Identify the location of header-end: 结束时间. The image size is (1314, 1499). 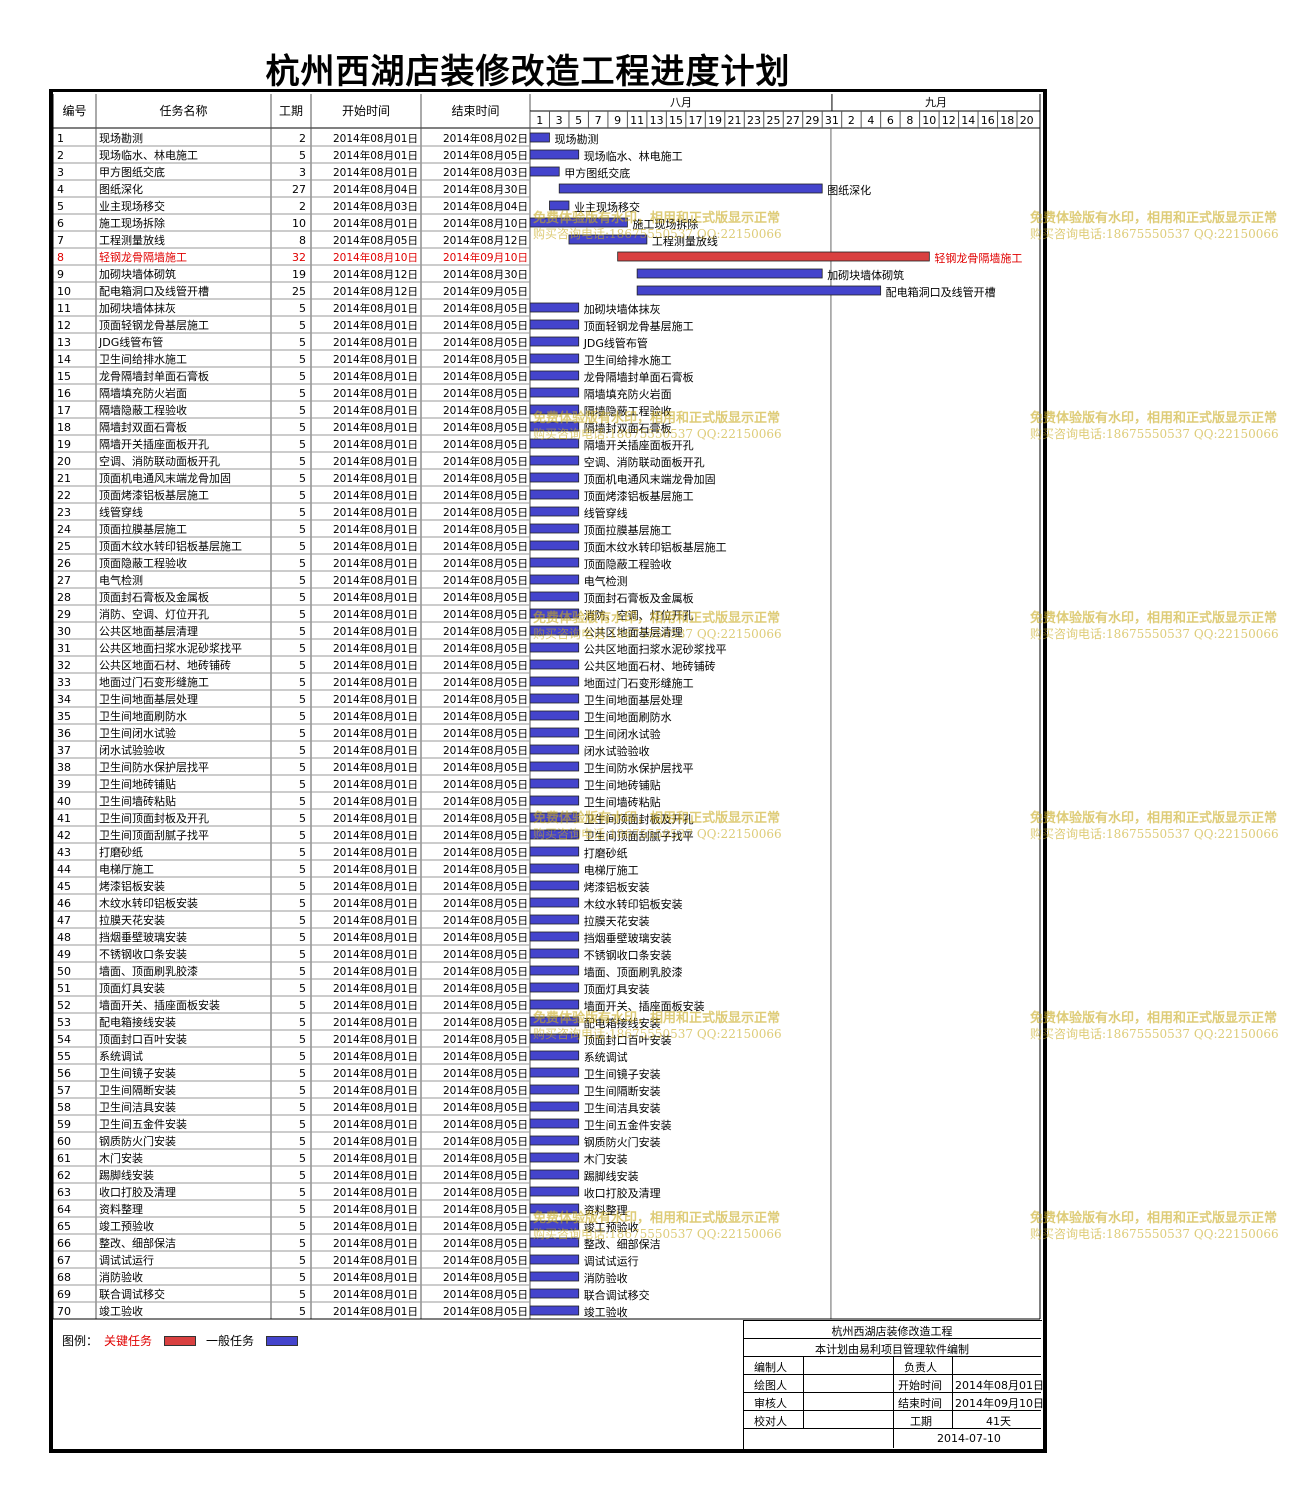
(475, 111).